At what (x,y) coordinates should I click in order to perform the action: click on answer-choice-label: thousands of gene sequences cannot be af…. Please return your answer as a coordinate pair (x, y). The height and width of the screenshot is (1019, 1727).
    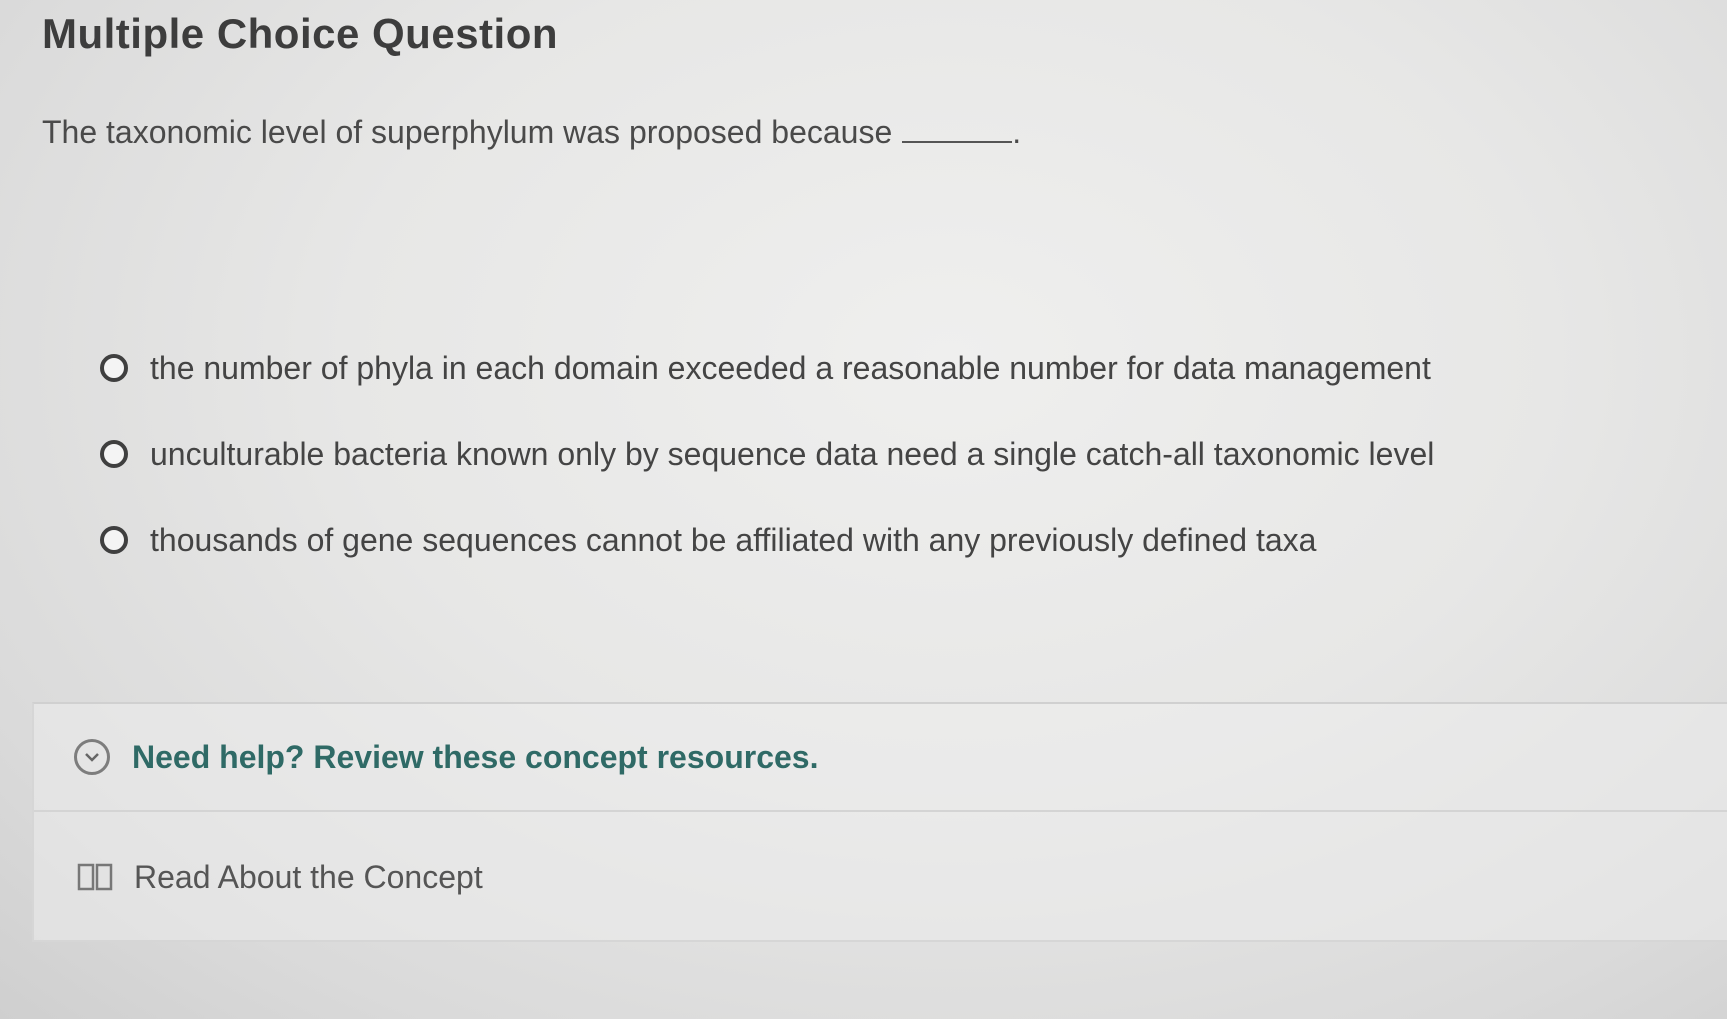
    Looking at the image, I should click on (733, 539).